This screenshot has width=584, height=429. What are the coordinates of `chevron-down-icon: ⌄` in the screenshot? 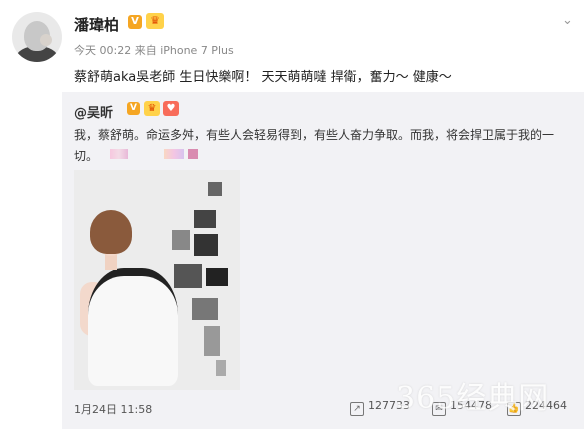 It's located at (567, 20).